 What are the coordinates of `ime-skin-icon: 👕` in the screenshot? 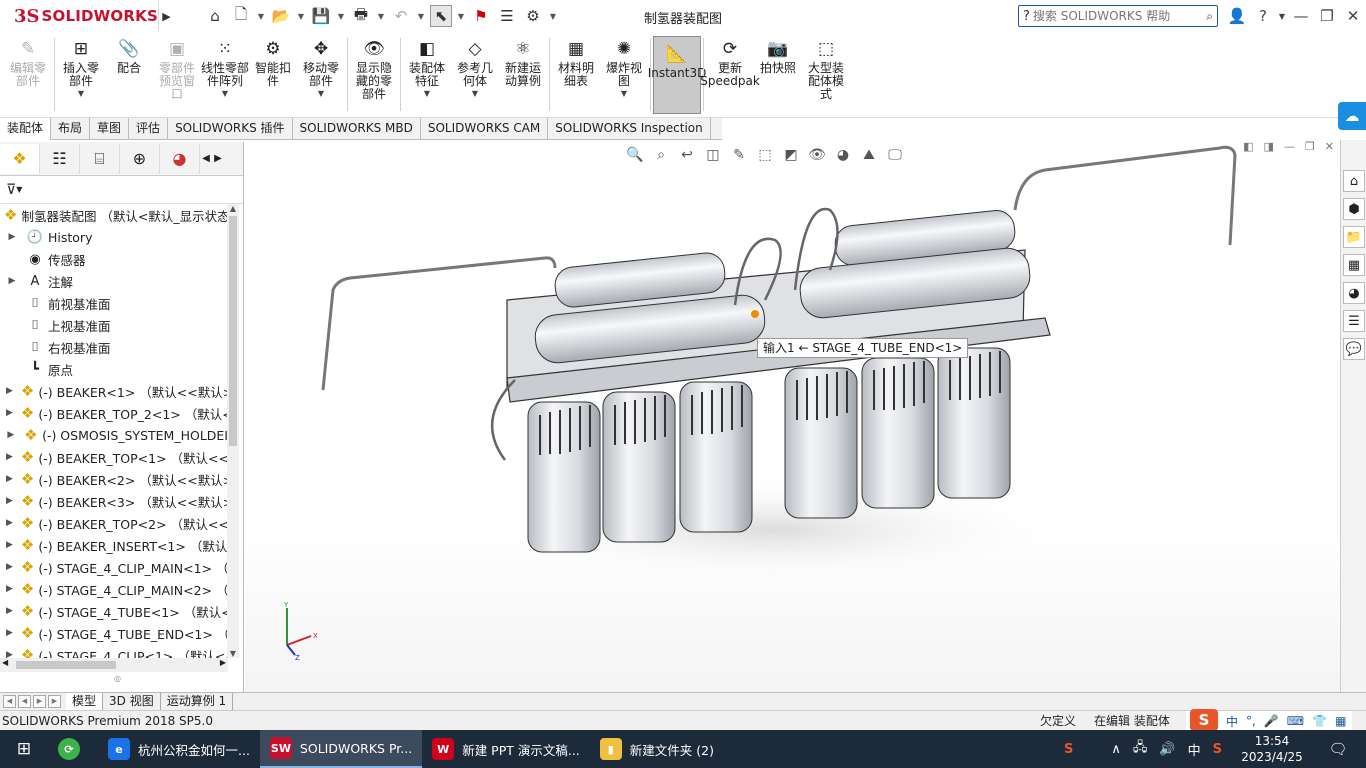 It's located at (1319, 721).